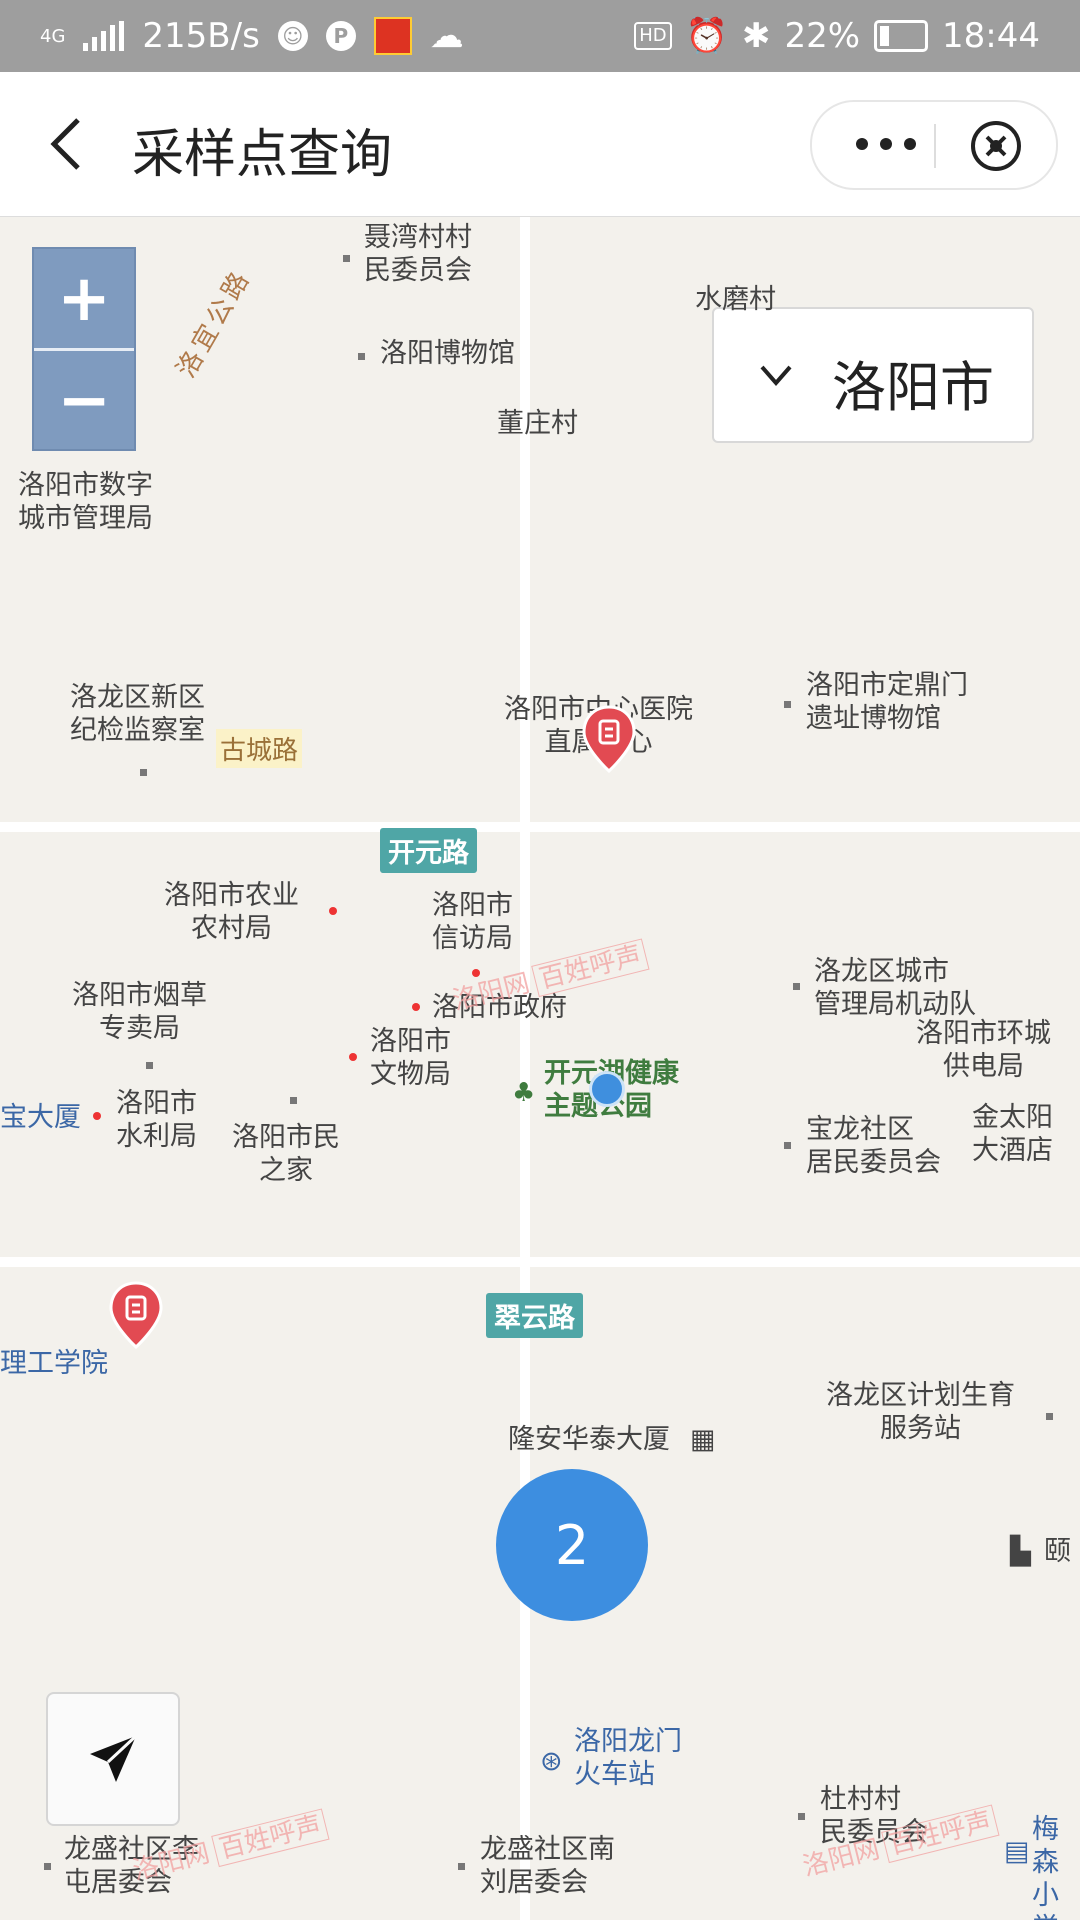 The width and height of the screenshot is (1080, 1920). I want to click on parking-icon: P, so click(340, 36).